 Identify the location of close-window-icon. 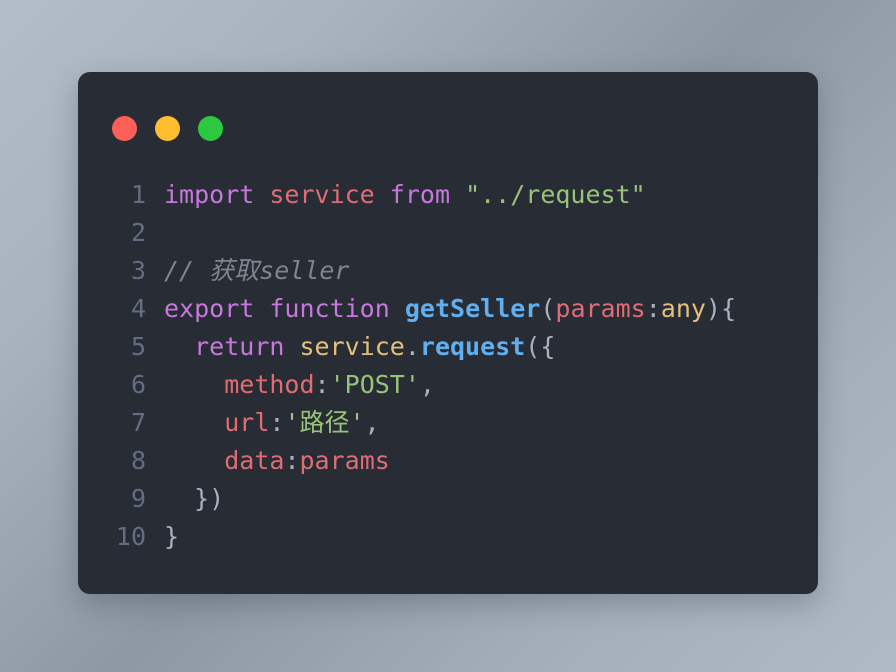
(124, 128).